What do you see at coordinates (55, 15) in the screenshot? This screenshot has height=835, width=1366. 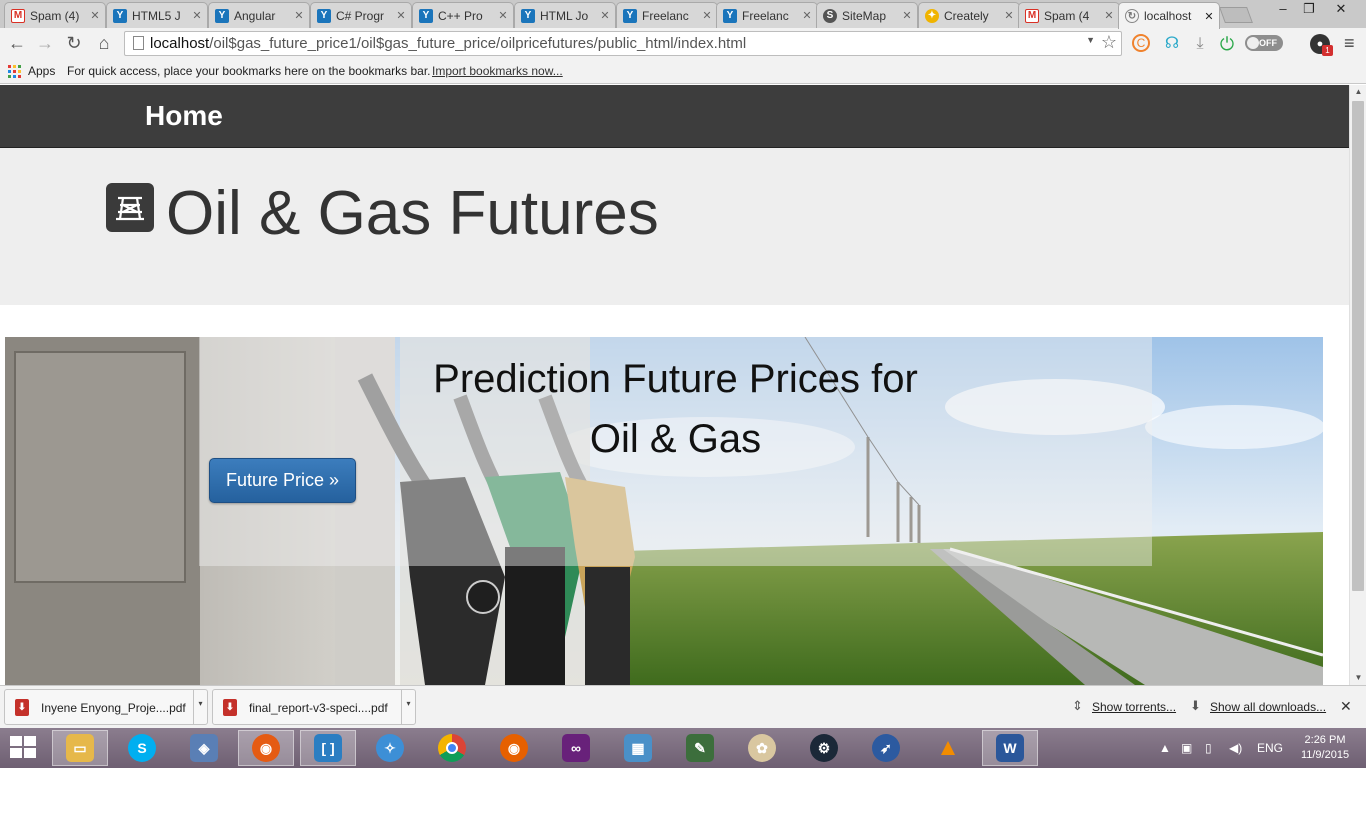 I see `browser-tab: M Spam (4) ✕` at bounding box center [55, 15].